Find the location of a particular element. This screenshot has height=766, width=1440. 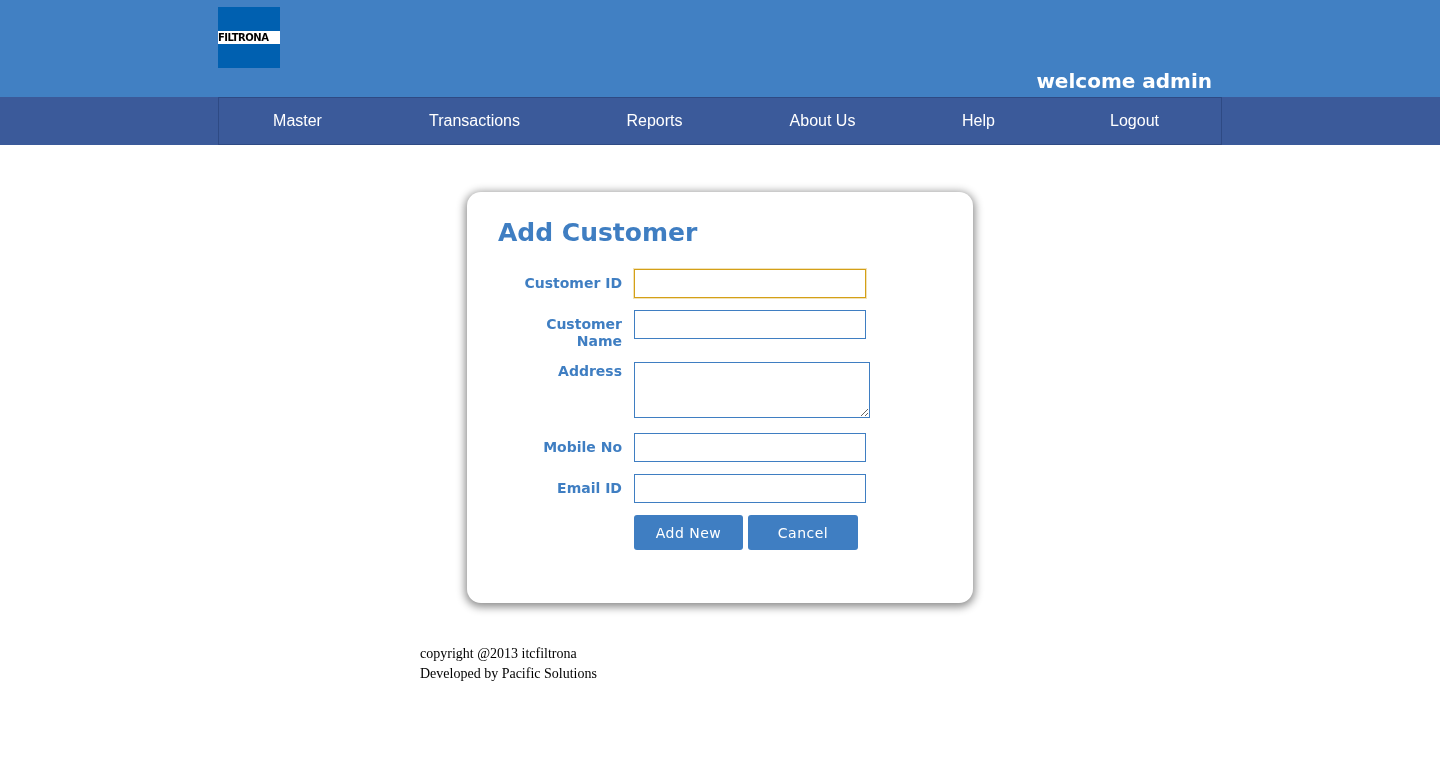

nav-link: Transactions is located at coordinates (474, 121).